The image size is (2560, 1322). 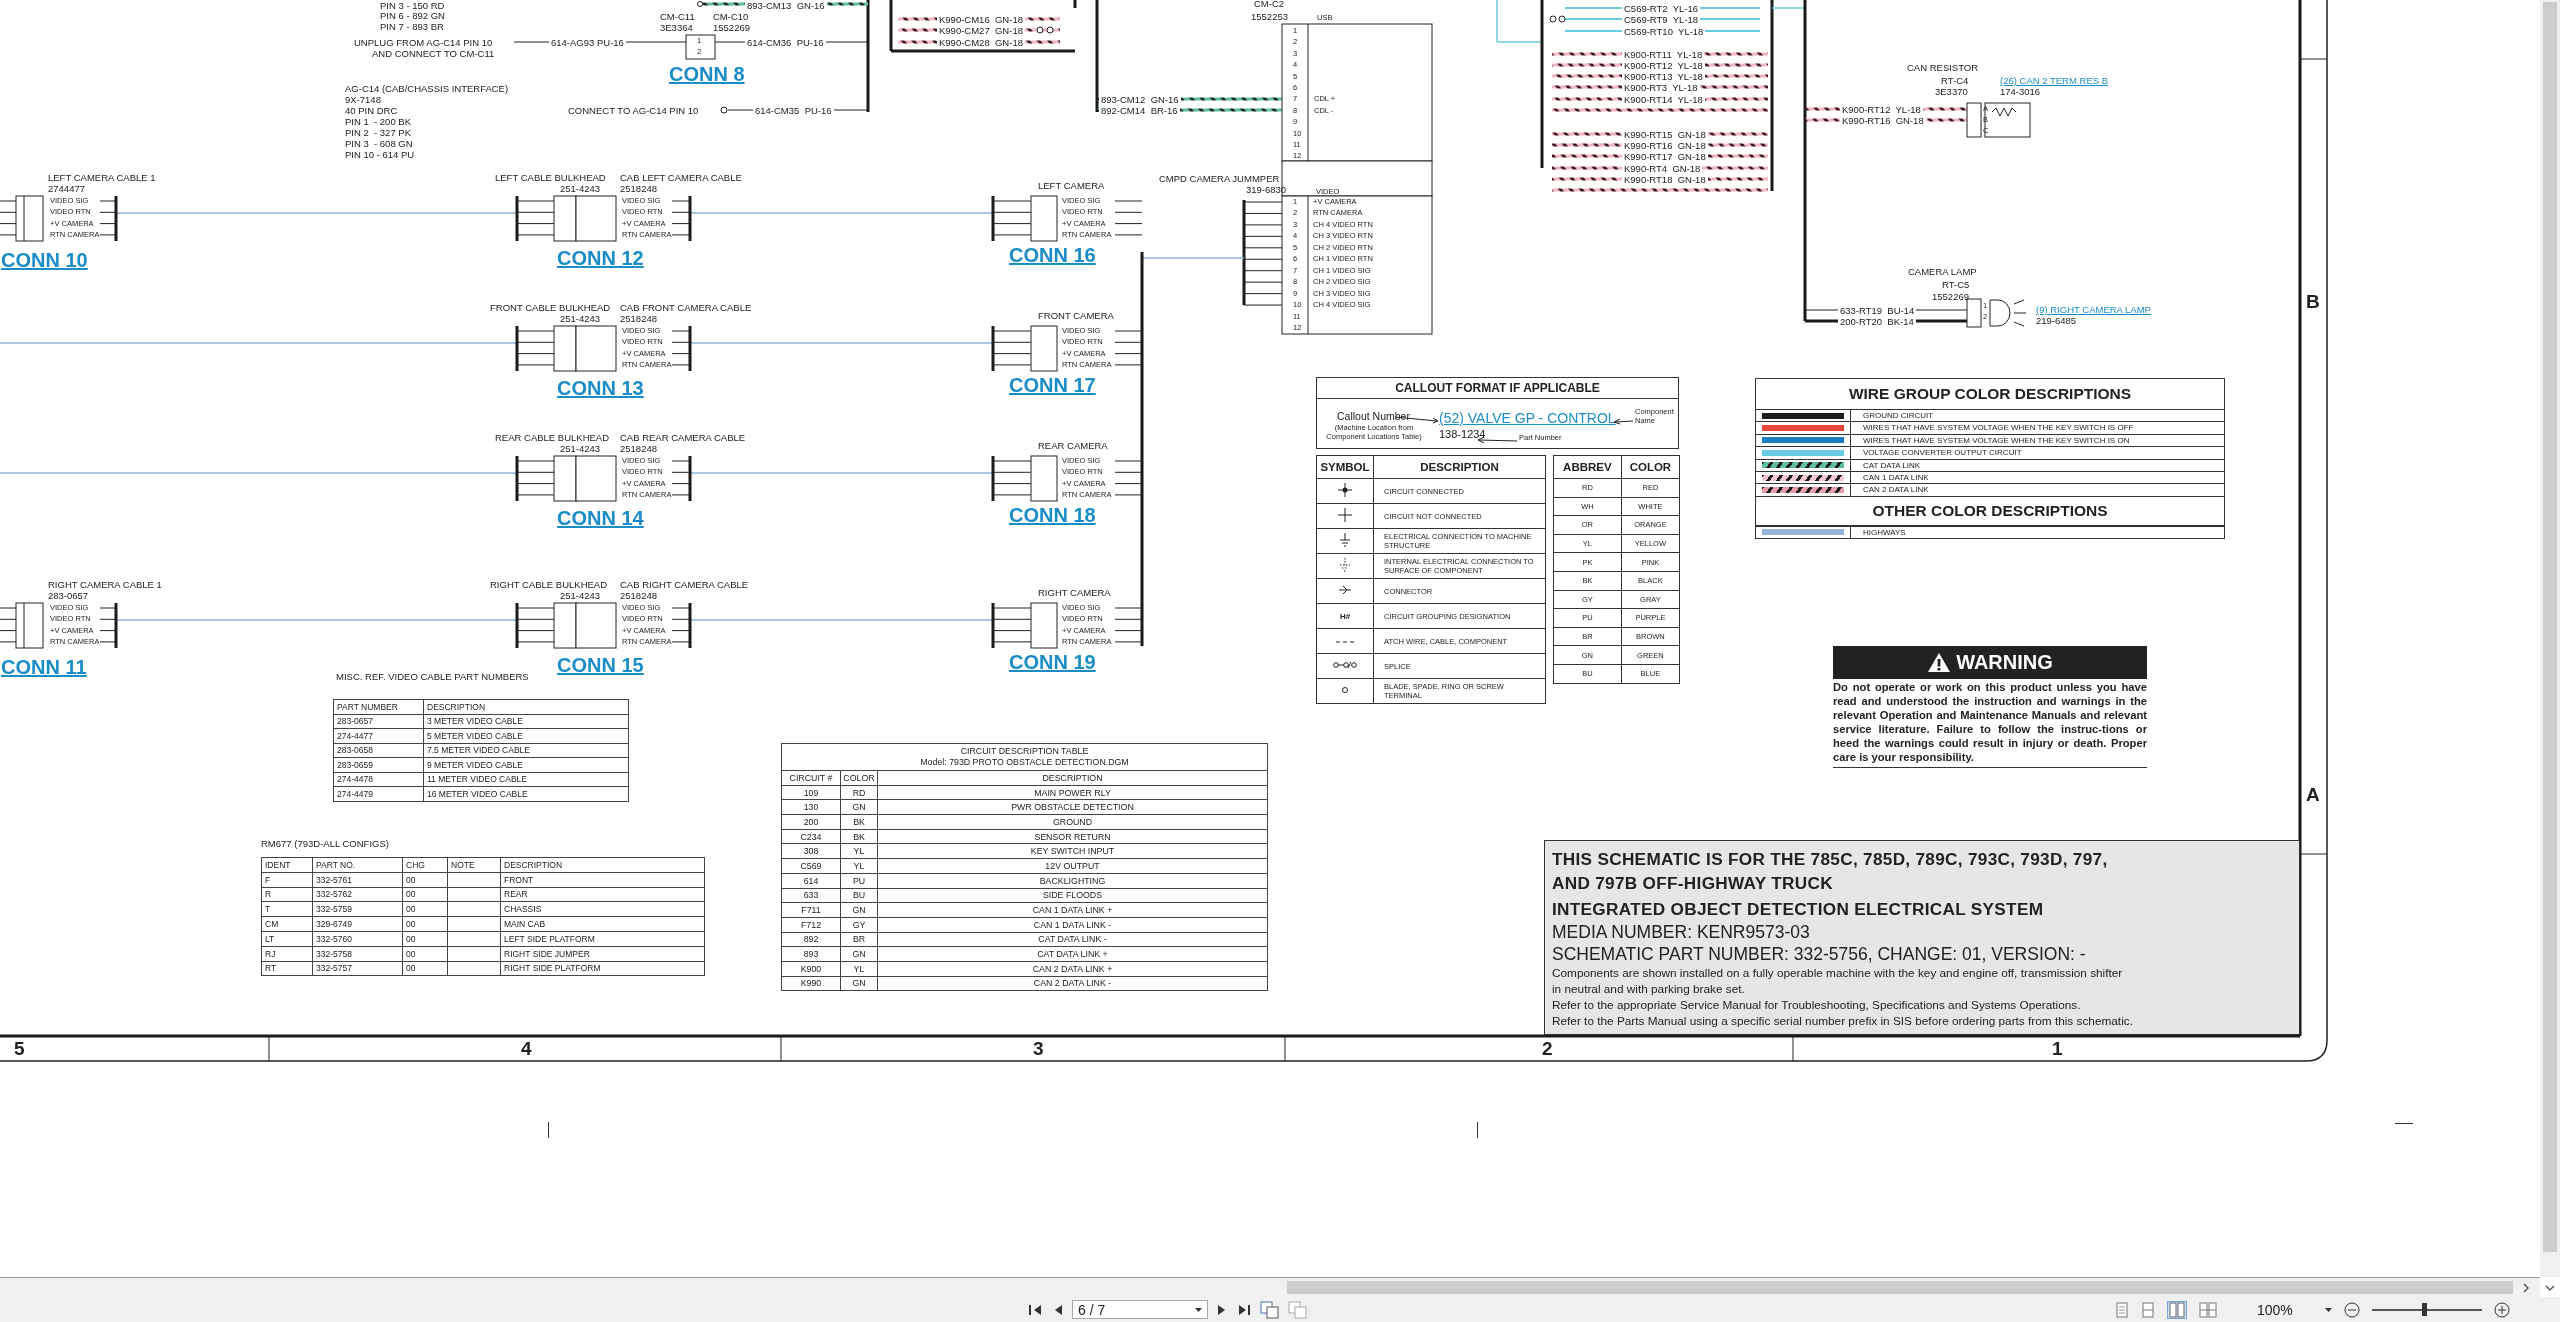 I want to click on connector-name: LEFT CAMERA, so click(x=1071, y=185).